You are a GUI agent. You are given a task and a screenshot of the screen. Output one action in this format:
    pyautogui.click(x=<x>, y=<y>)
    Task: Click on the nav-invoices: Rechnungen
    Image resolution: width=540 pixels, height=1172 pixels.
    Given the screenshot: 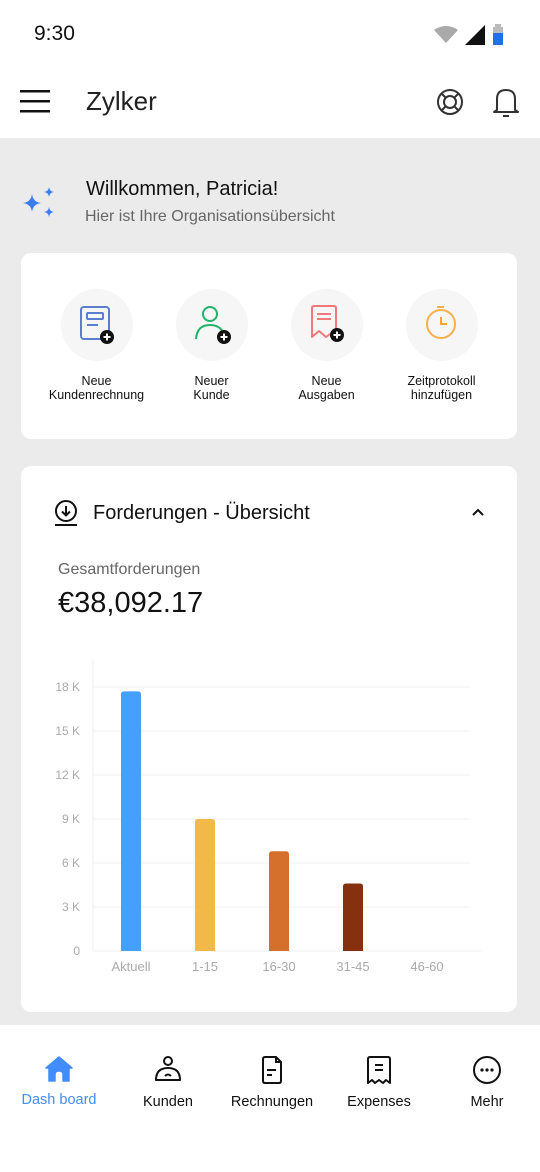 What is the action you would take?
    pyautogui.click(x=272, y=1082)
    